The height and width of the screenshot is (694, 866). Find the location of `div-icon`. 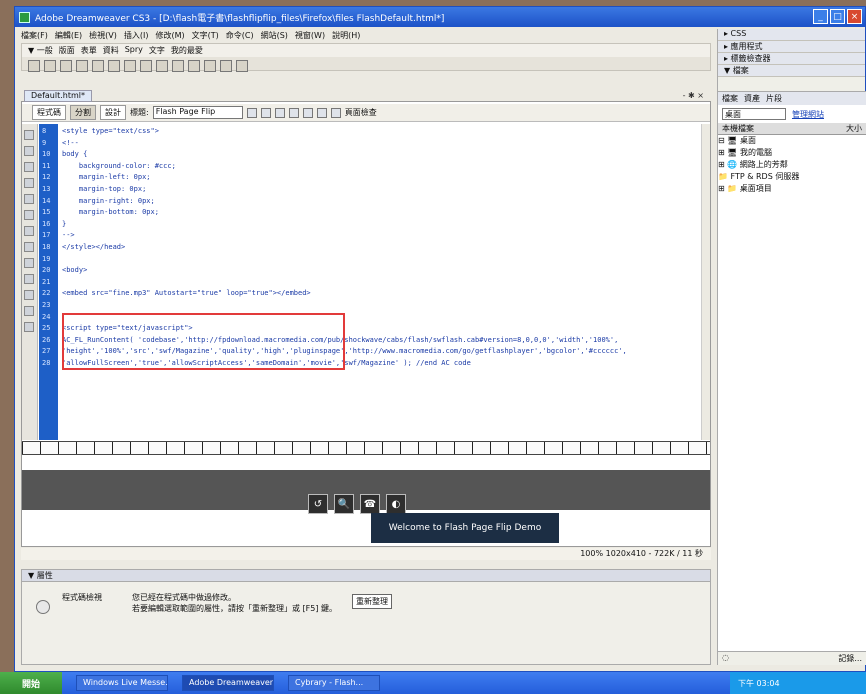

div-icon is located at coordinates (98, 66).